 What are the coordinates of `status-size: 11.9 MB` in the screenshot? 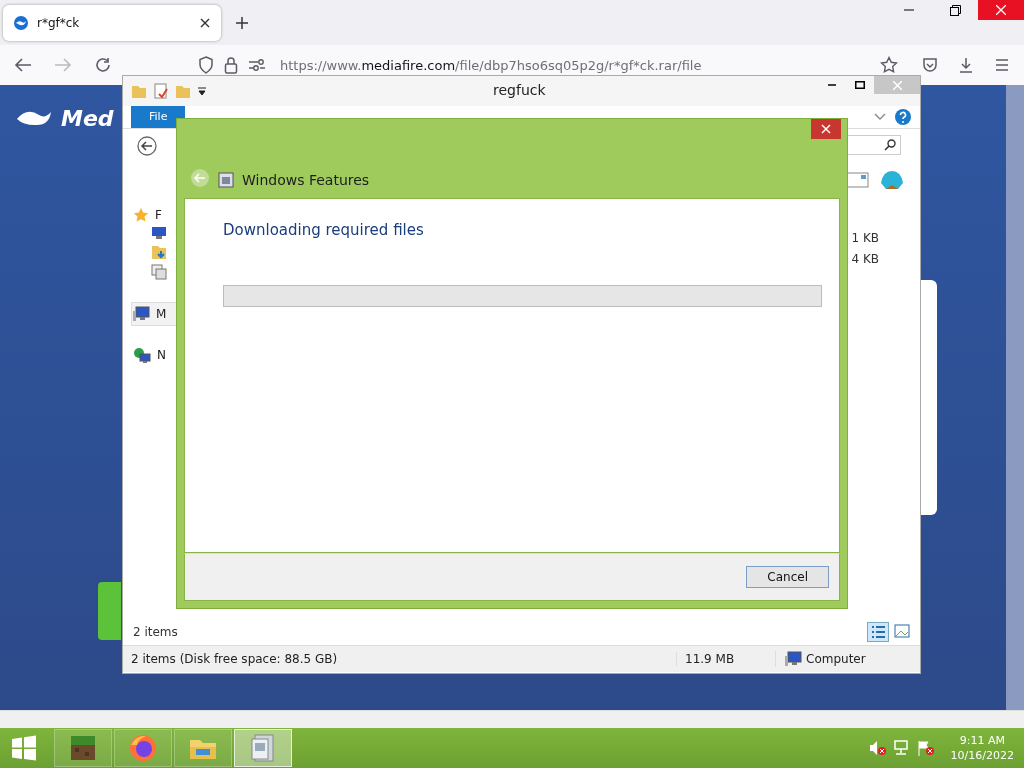 It's located at (725, 659).